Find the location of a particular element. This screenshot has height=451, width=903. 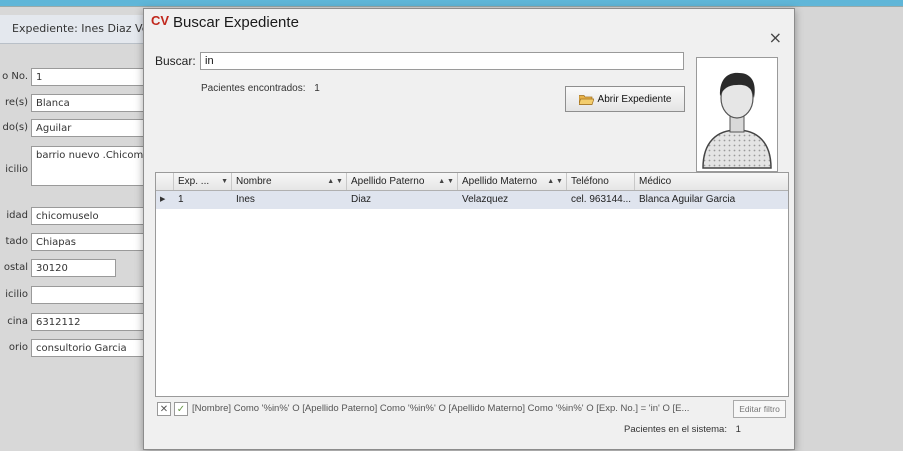

cell-medico: Blanca Aguilar Garcia is located at coordinates (687, 199).